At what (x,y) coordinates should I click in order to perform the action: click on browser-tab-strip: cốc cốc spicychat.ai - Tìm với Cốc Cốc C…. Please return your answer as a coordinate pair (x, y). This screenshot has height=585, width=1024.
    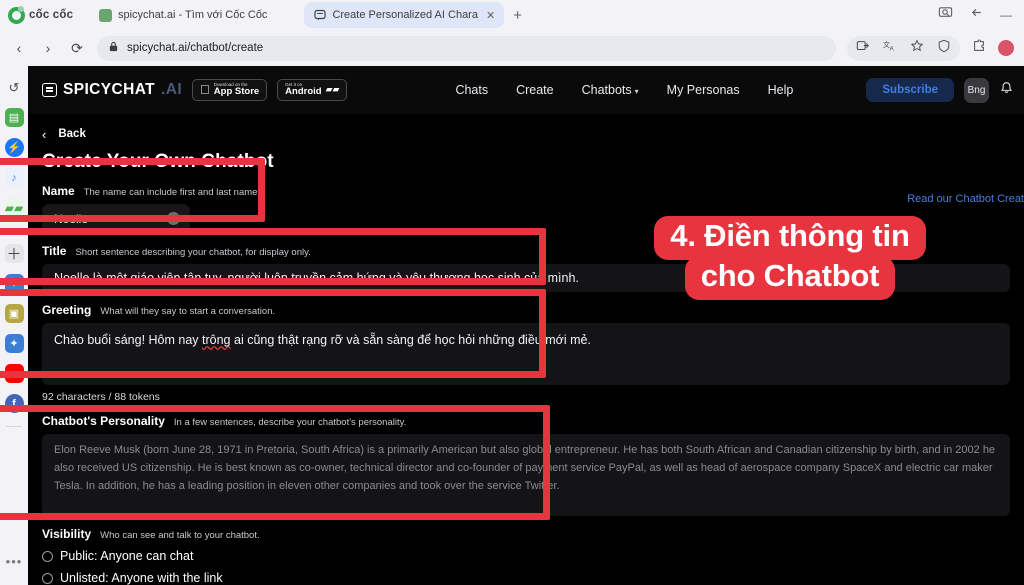
    Looking at the image, I should click on (512, 15).